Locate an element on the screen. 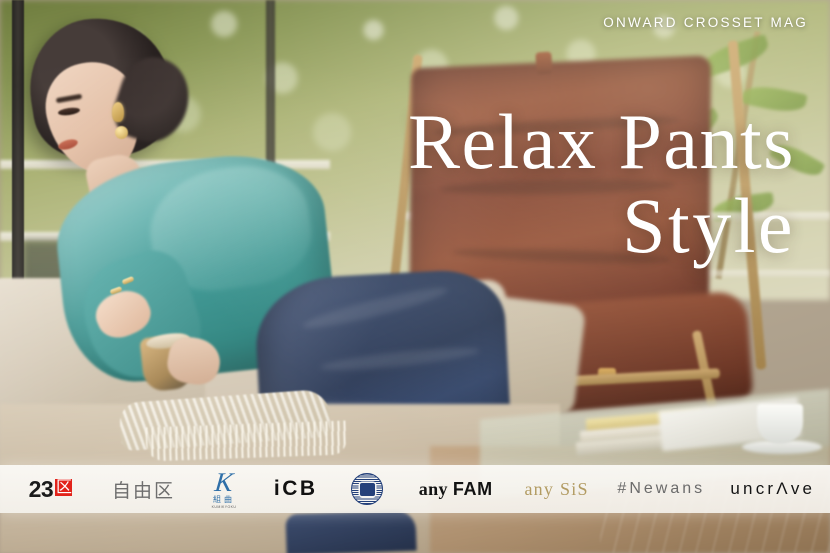 This screenshot has width=830, height=553. navy-relax-pants-lower is located at coordinates (351, 531).